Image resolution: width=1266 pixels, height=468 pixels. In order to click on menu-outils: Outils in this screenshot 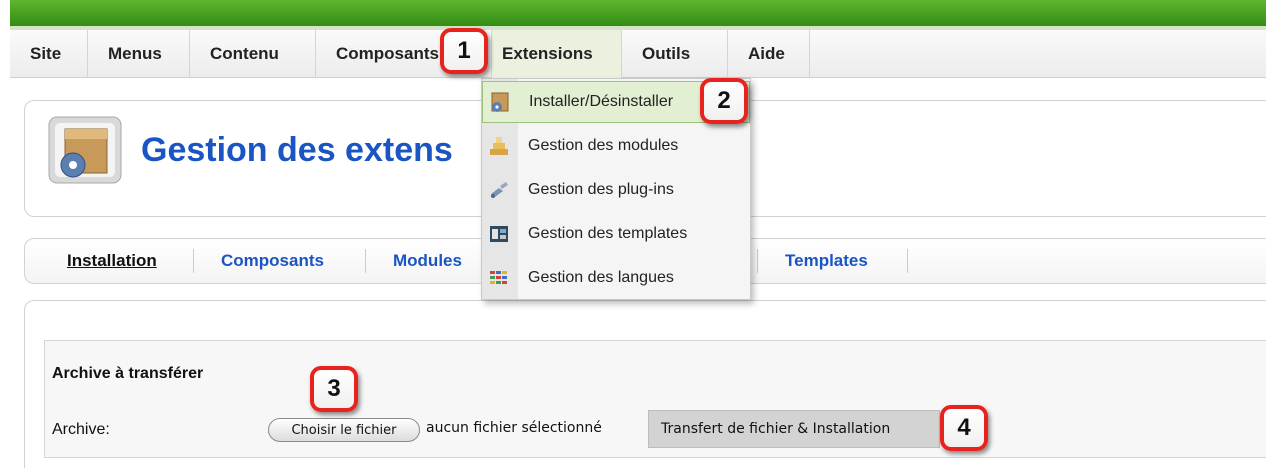, I will do `click(675, 54)`.